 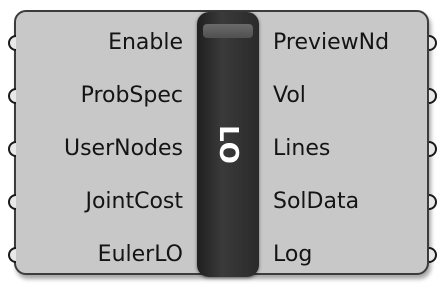 I want to click on input-grip-enable, so click(x=12, y=43).